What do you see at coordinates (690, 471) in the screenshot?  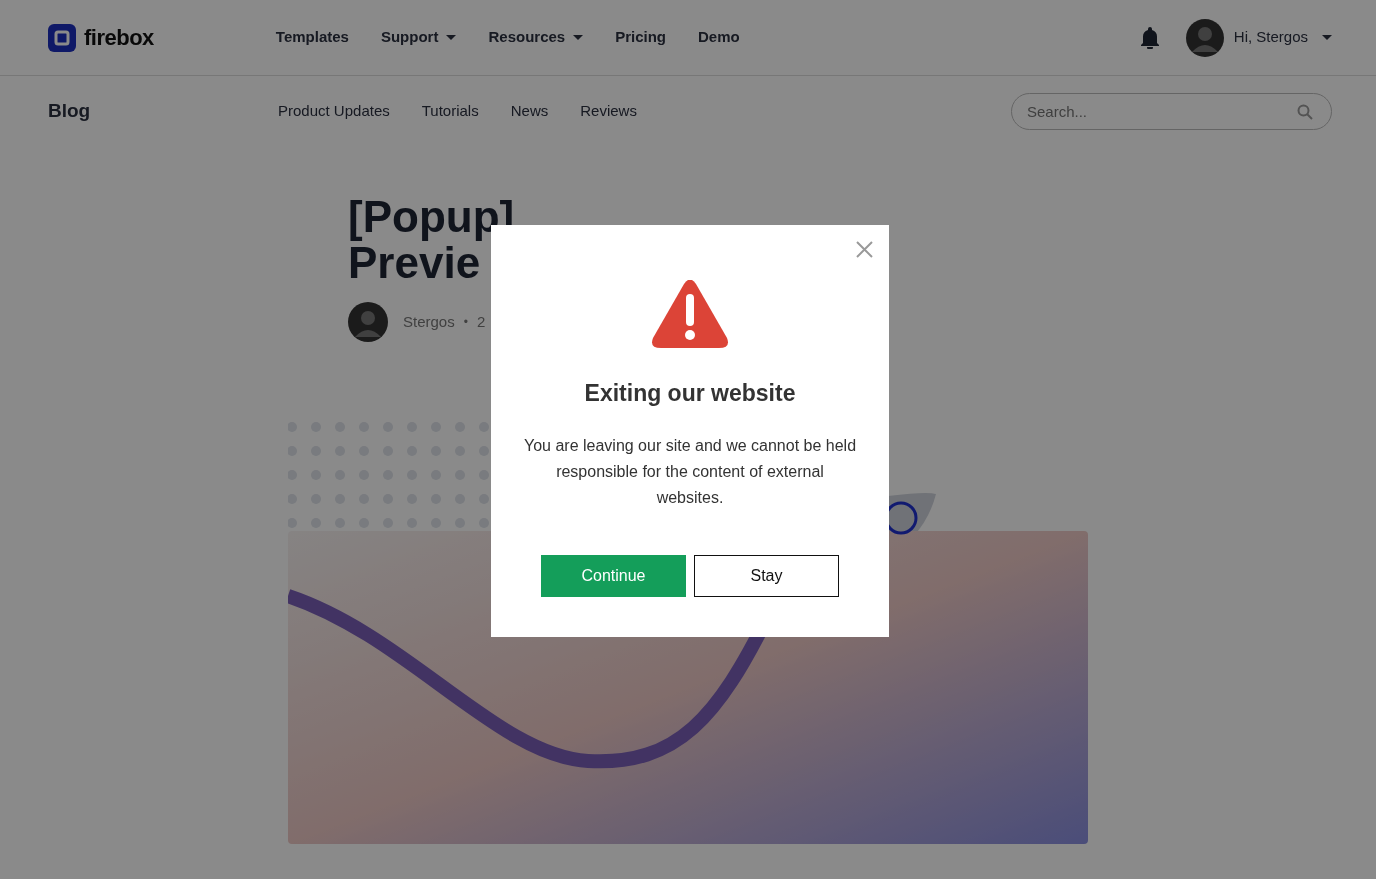 I see `modal-message: You are leaving our site and we cannot be held responsible for the content of external websites.` at bounding box center [690, 471].